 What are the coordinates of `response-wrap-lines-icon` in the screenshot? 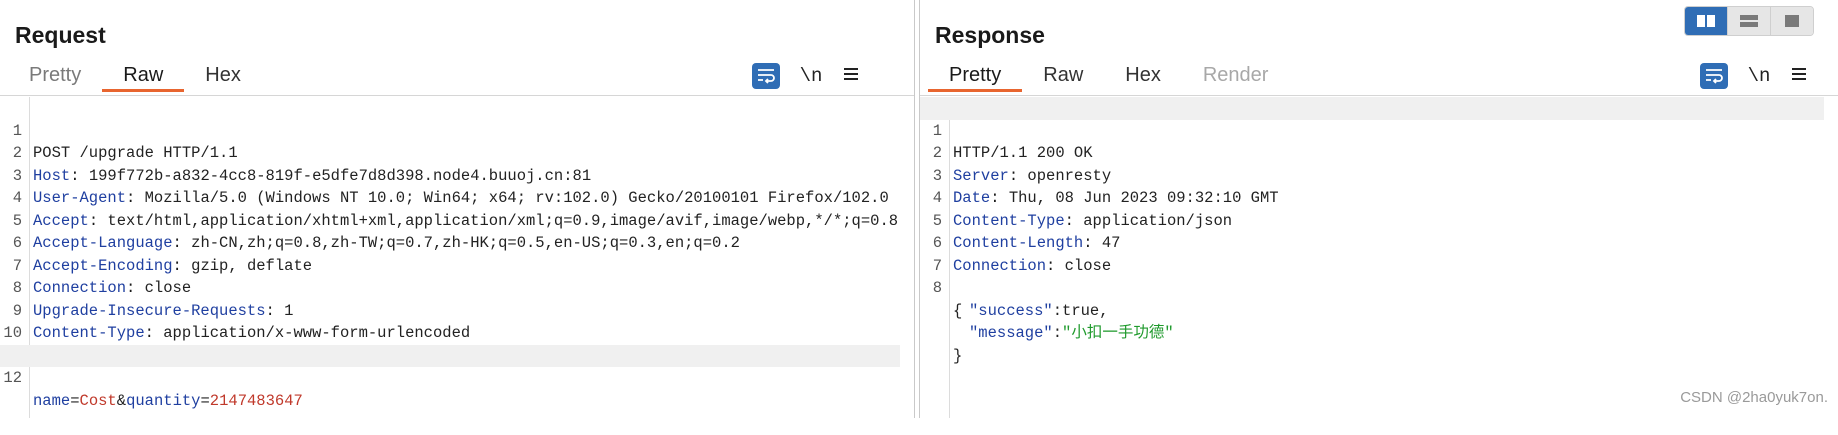 It's located at (1714, 76).